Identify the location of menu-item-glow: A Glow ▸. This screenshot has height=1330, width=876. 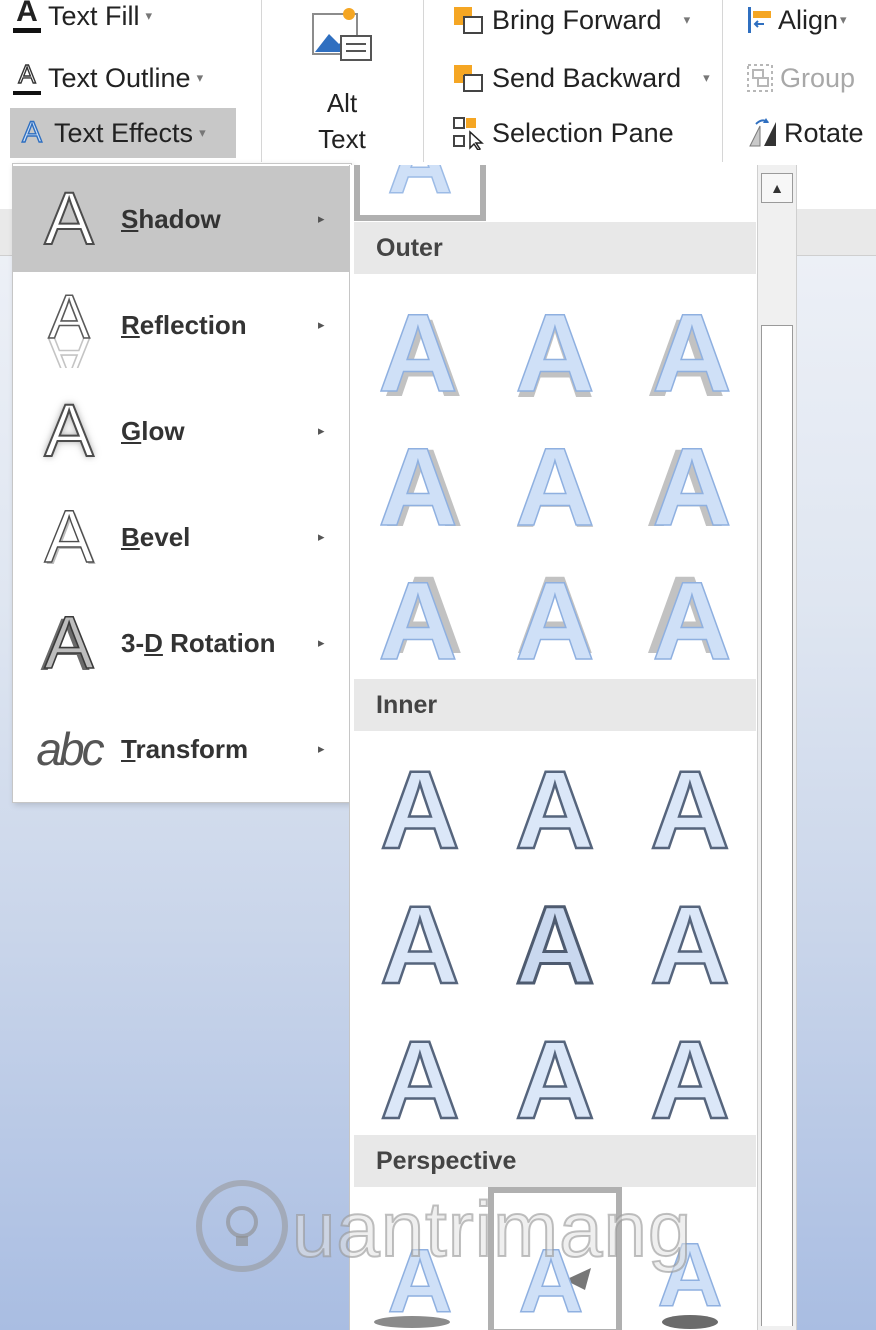
(182, 431).